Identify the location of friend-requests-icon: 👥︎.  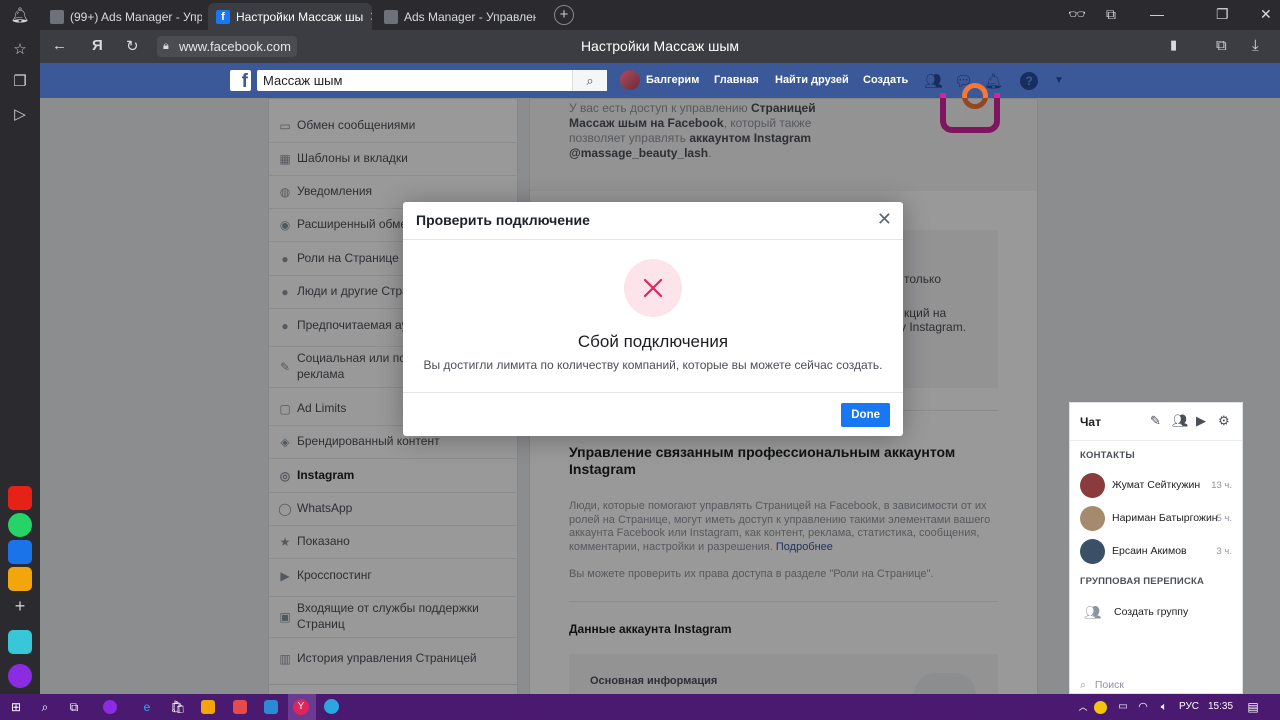
(933, 81).